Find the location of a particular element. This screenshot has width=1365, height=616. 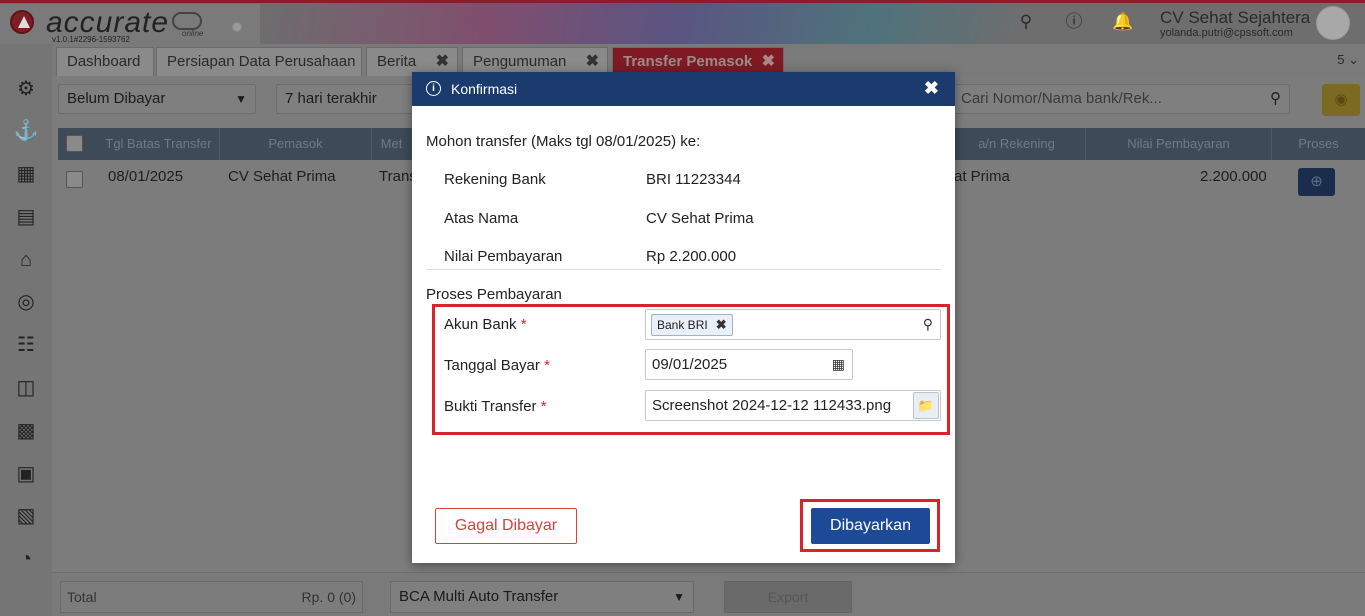

cart-icon: ☷ is located at coordinates (26, 345).